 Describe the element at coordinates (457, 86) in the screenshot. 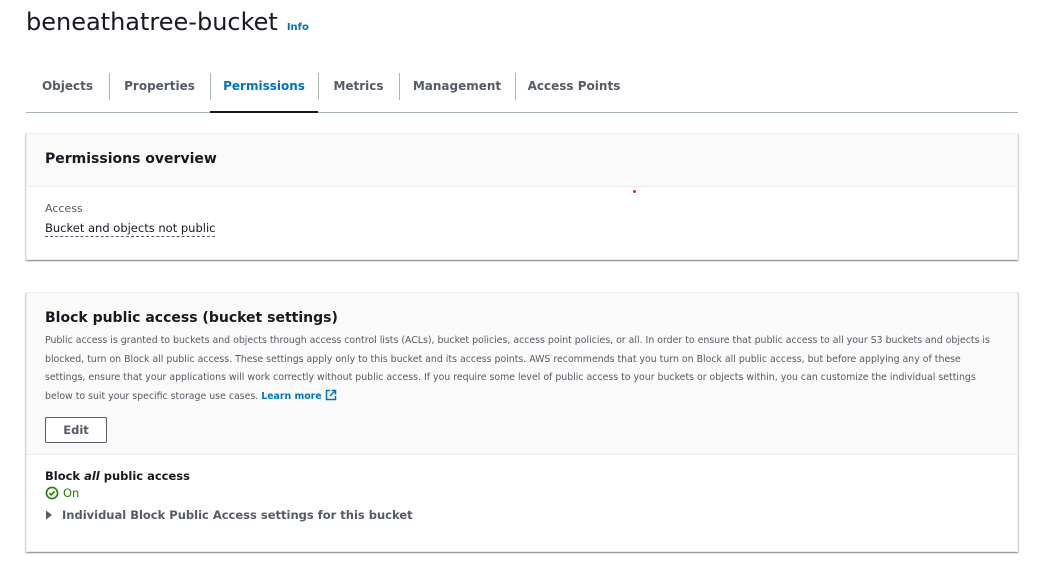

I see `tab-management: Management` at that location.